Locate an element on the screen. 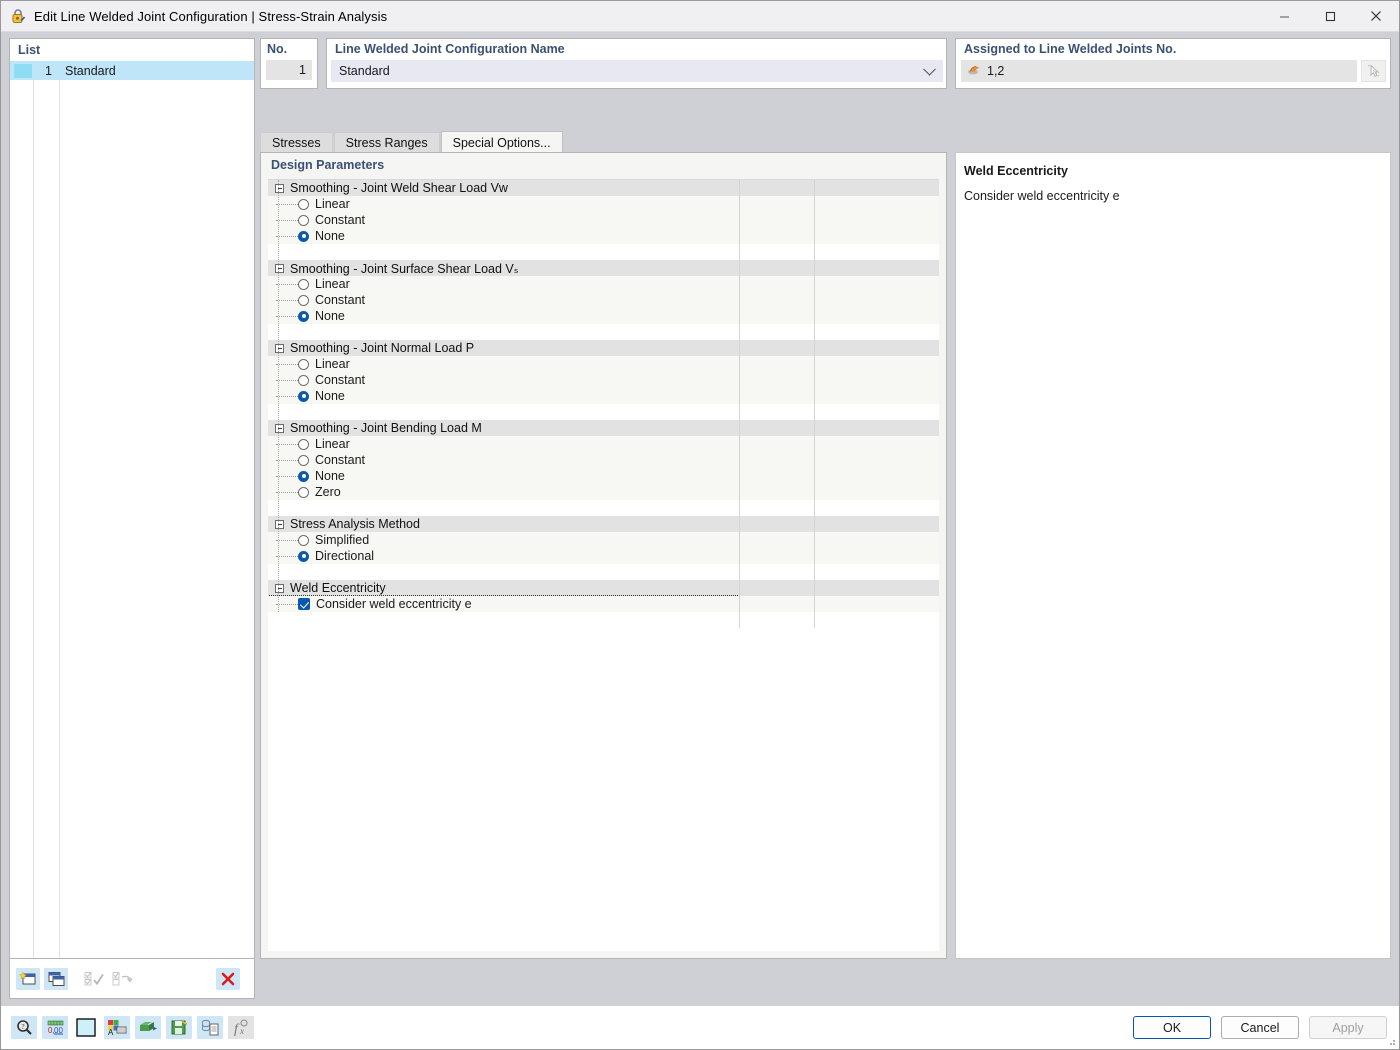 This screenshot has height=1050, width=1400. tab-stress-ranges: Stress Ranges is located at coordinates (386, 142).